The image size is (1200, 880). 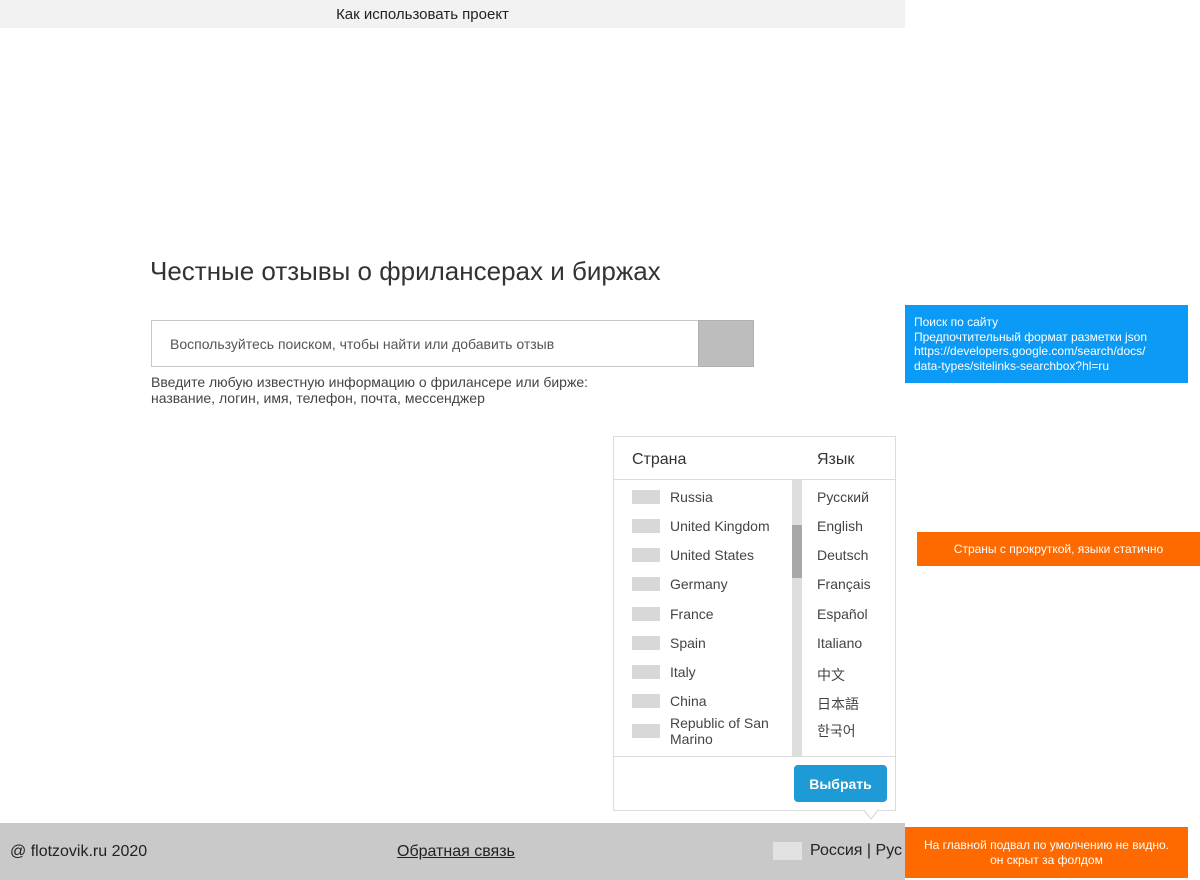 I want to click on language-option-italian: Italiano, so click(x=839, y=643).